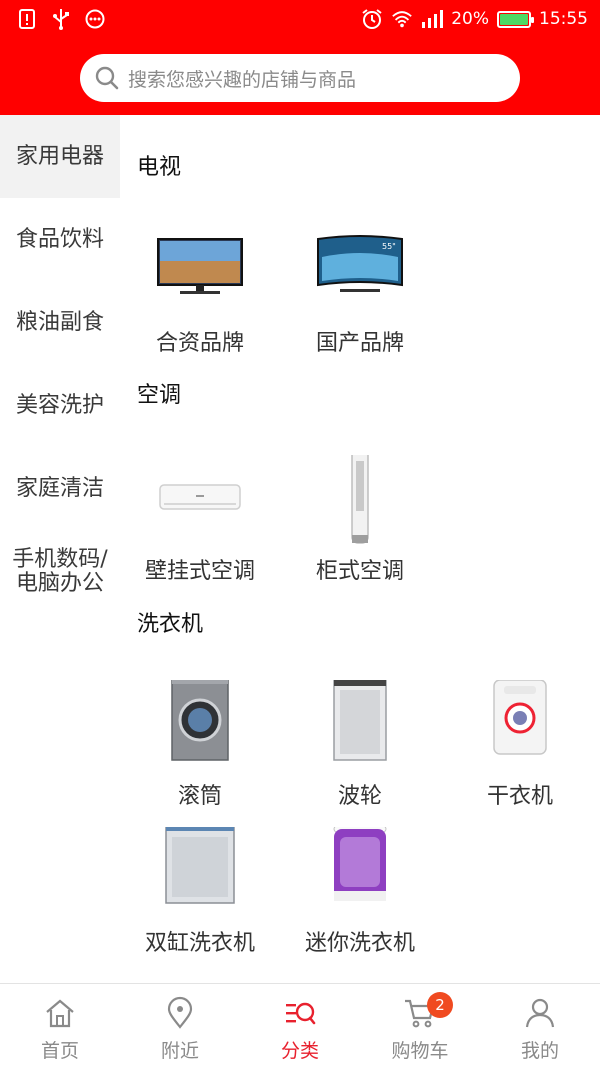  I want to click on tab-me: 我的, so click(540, 1025).